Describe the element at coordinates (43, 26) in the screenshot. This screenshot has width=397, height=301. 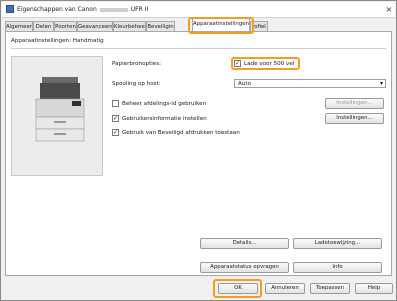
I see `tab-sharing: Delen` at that location.